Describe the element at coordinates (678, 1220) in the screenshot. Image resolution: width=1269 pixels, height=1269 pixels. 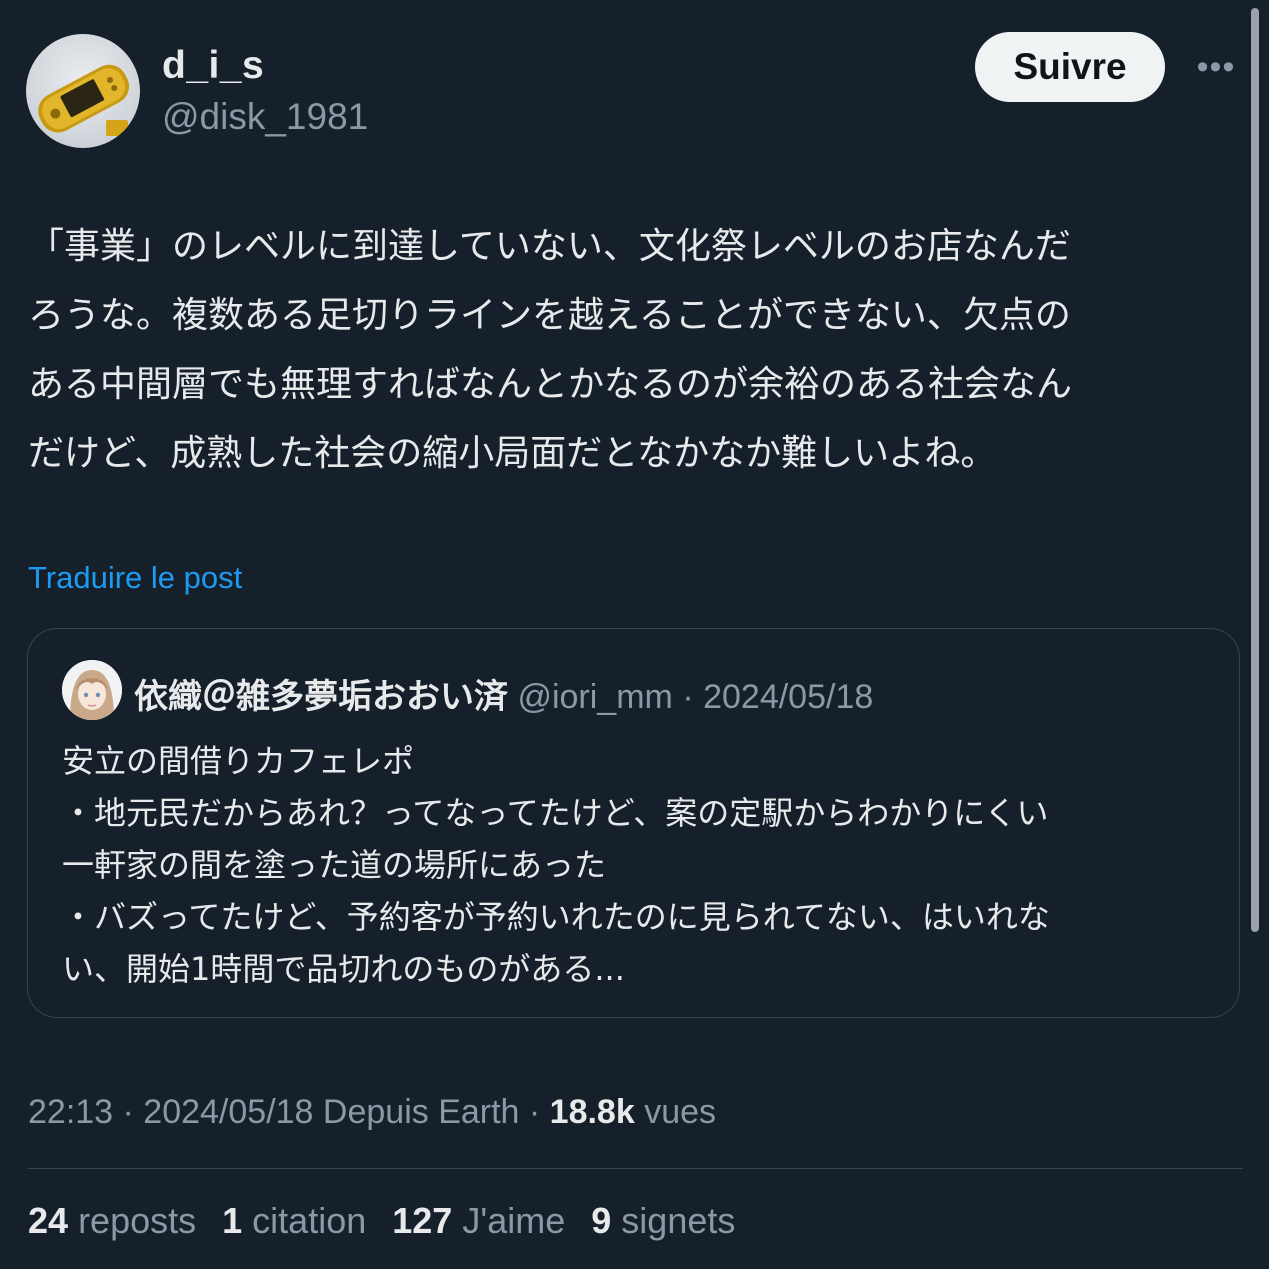
I see `stat-label: signets` at that location.